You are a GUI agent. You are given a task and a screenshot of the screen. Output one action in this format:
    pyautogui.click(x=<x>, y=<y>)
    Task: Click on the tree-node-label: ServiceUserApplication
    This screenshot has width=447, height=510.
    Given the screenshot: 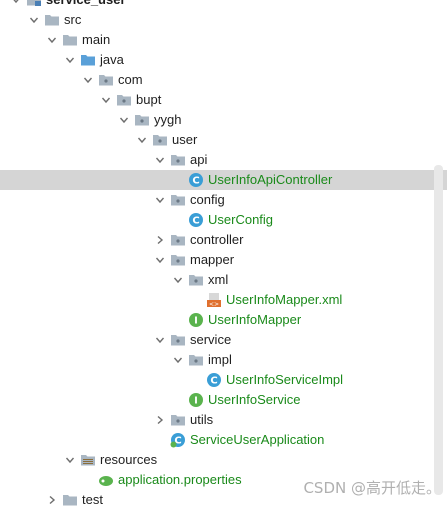 What is the action you would take?
    pyautogui.click(x=257, y=439)
    